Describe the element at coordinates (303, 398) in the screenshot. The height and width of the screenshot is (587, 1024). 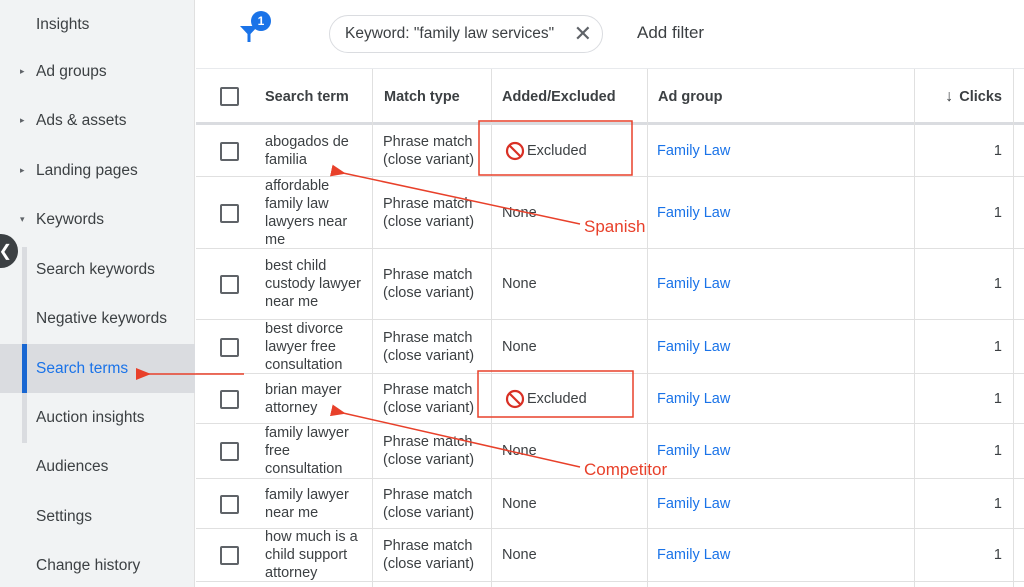
I see `search-term-cell: brian mayer attorney` at that location.